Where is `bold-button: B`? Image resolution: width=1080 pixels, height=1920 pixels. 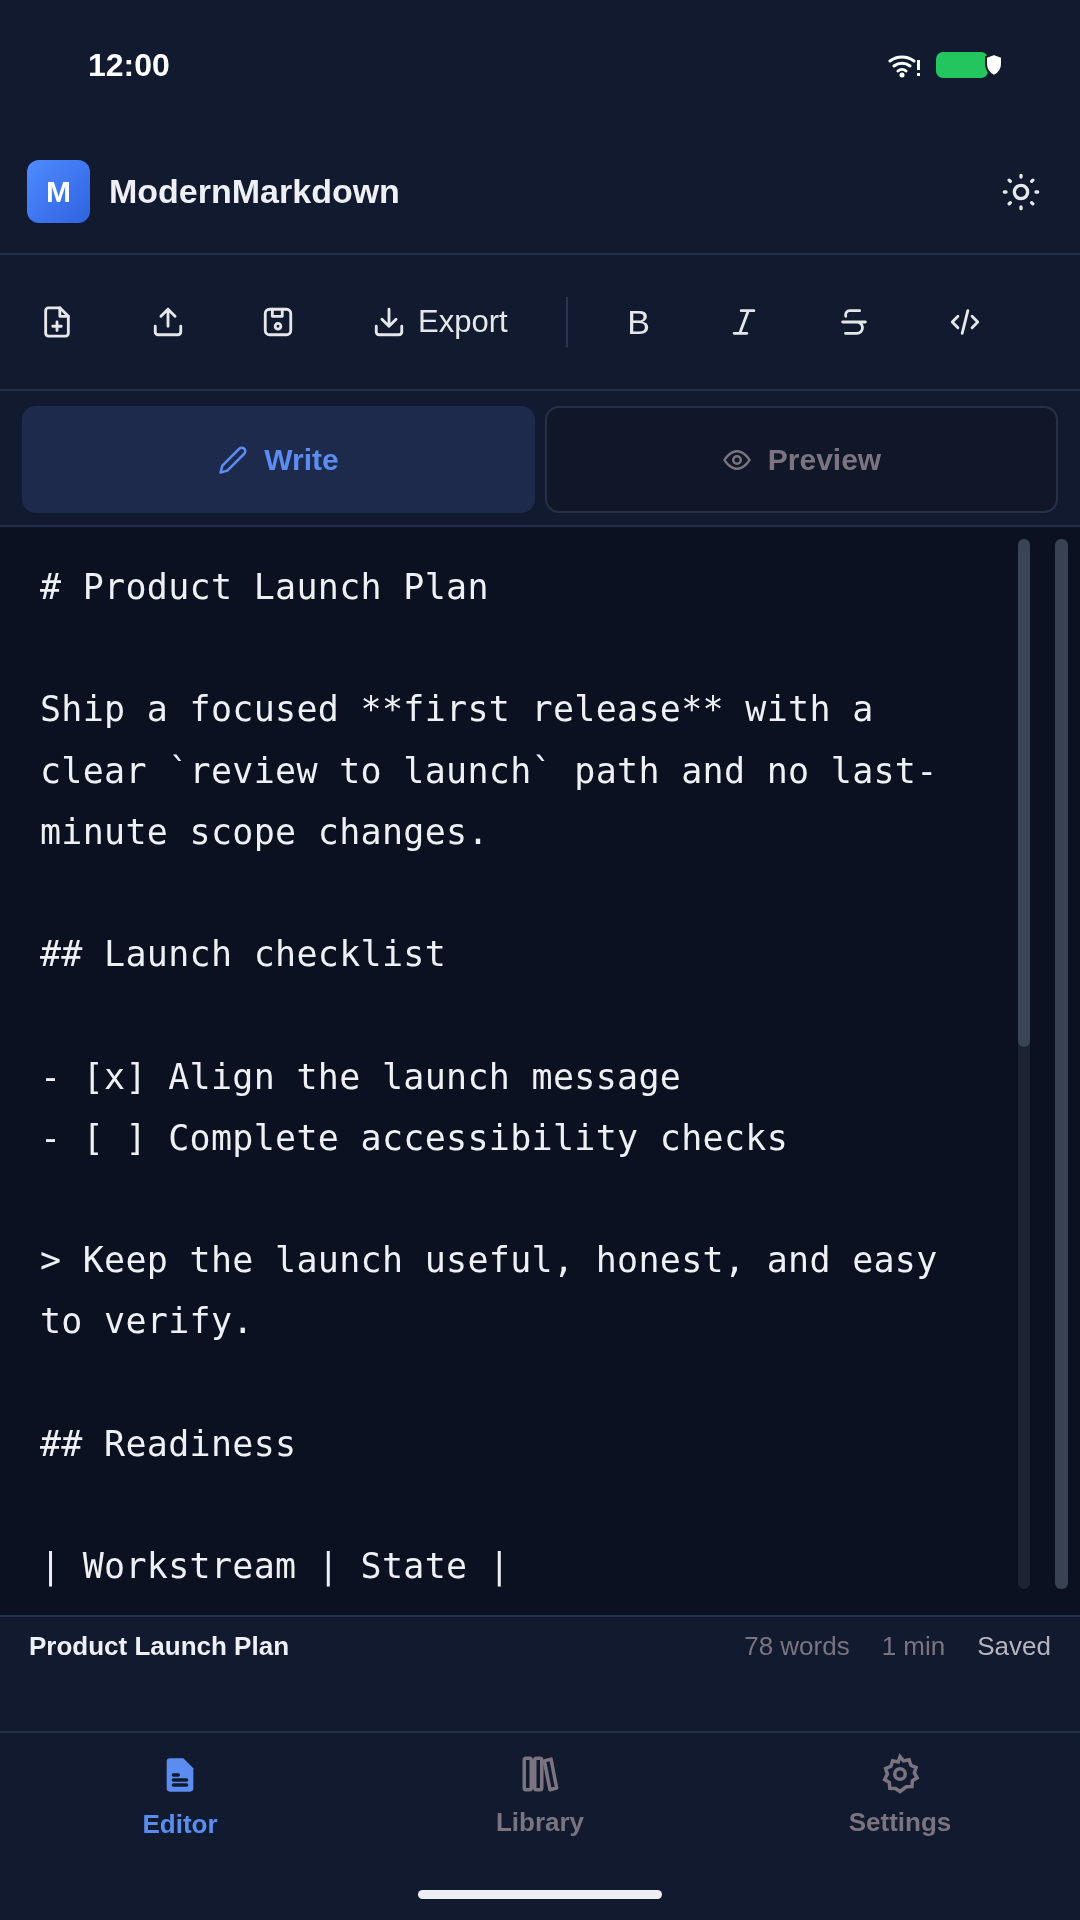 bold-button: B is located at coordinates (638, 322).